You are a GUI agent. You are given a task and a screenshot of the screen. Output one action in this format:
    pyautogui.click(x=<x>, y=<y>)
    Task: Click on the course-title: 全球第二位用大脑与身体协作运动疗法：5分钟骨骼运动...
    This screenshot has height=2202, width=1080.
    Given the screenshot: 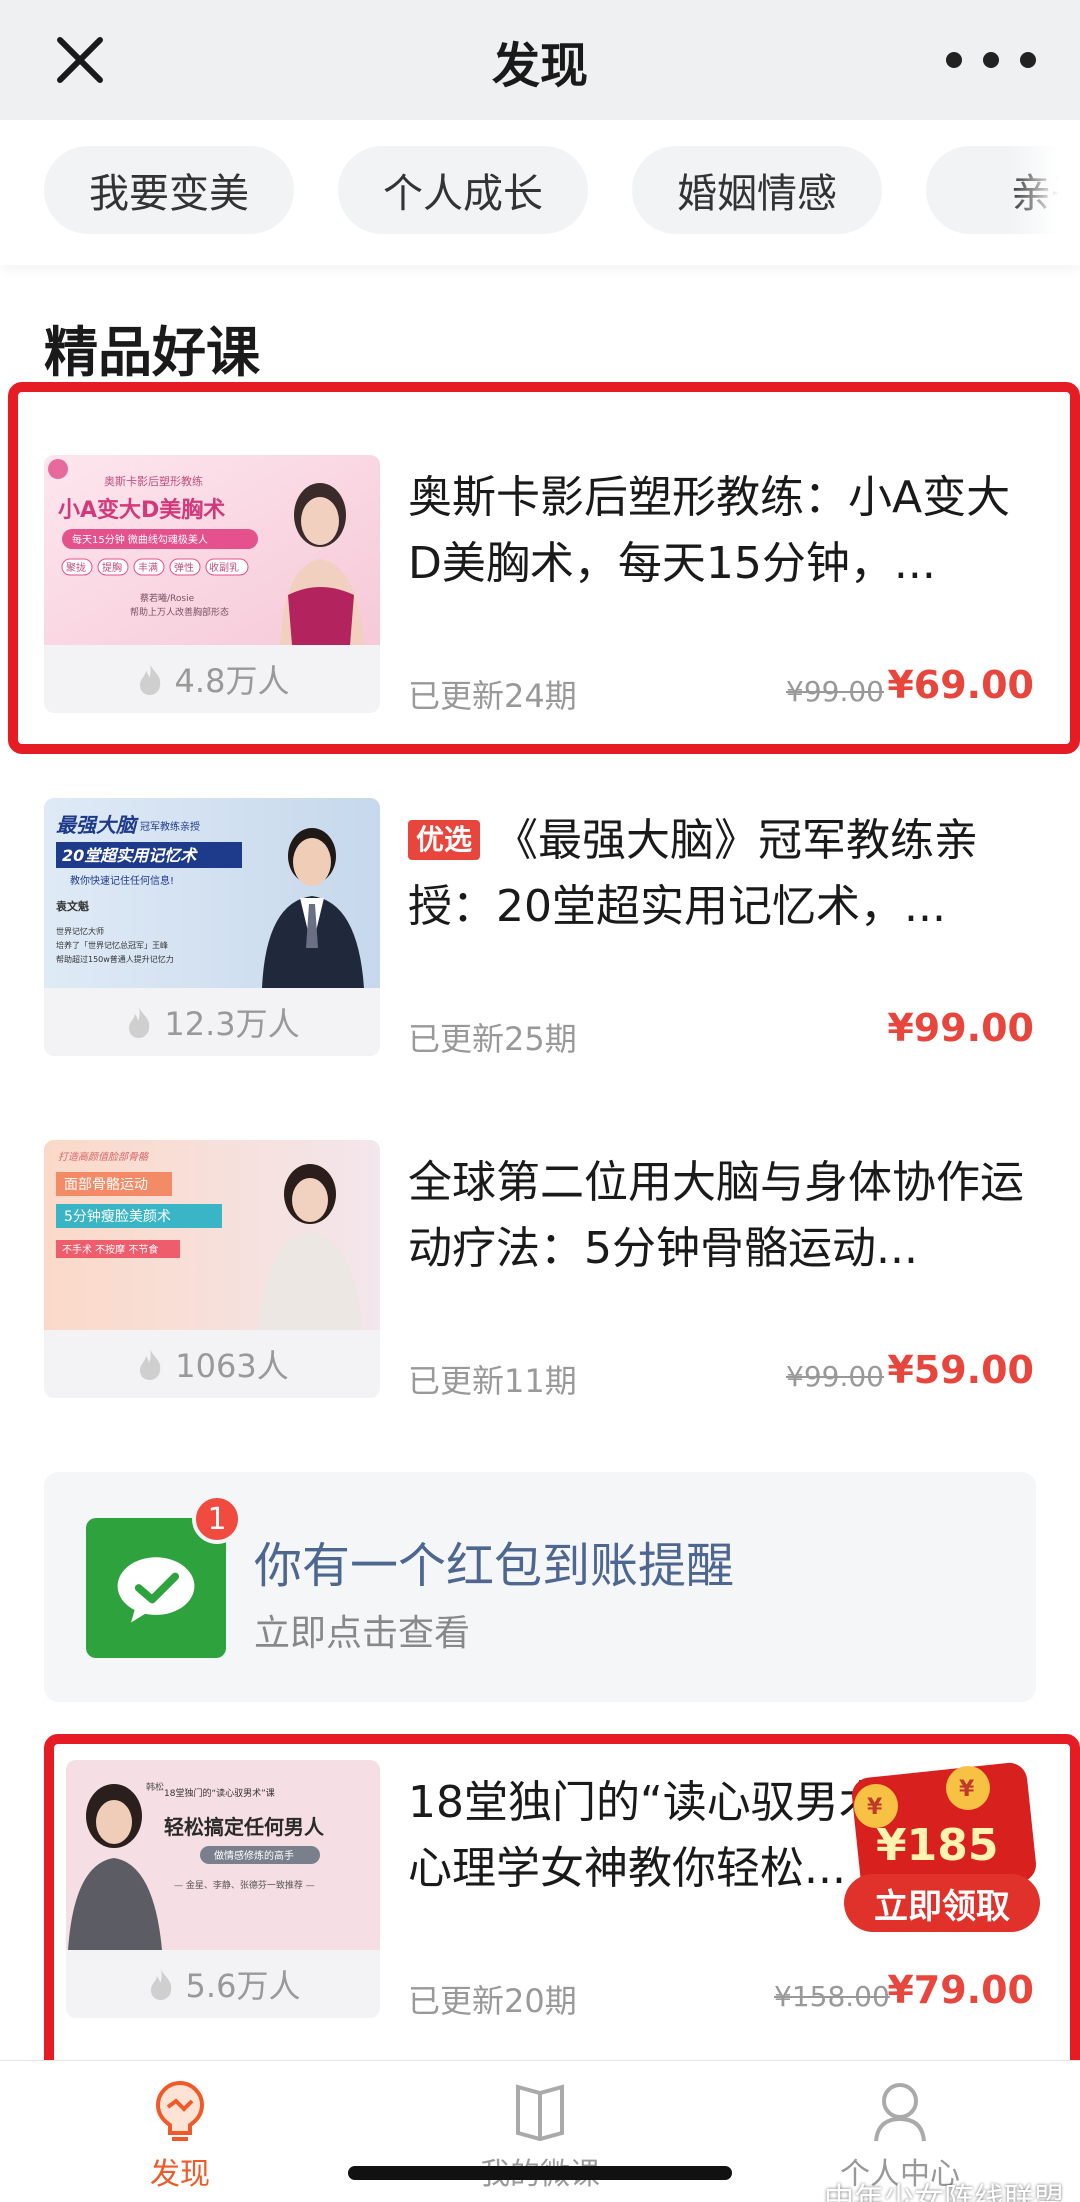 What is the action you would take?
    pyautogui.click(x=716, y=1215)
    